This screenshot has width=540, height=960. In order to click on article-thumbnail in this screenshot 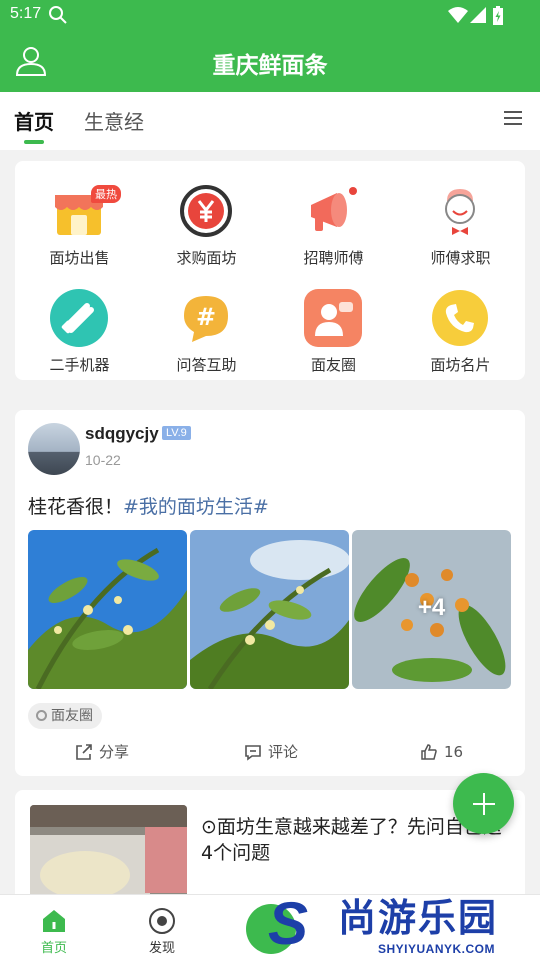, I will do `click(108, 855)`.